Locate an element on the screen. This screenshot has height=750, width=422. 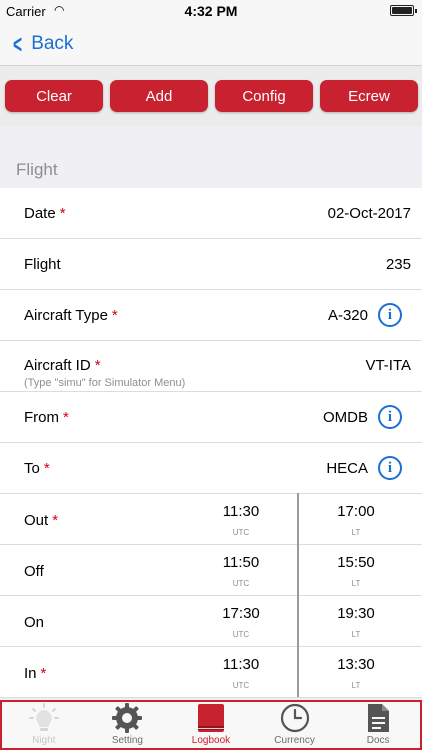
tab-currency: Currency is located at coordinates (295, 725).